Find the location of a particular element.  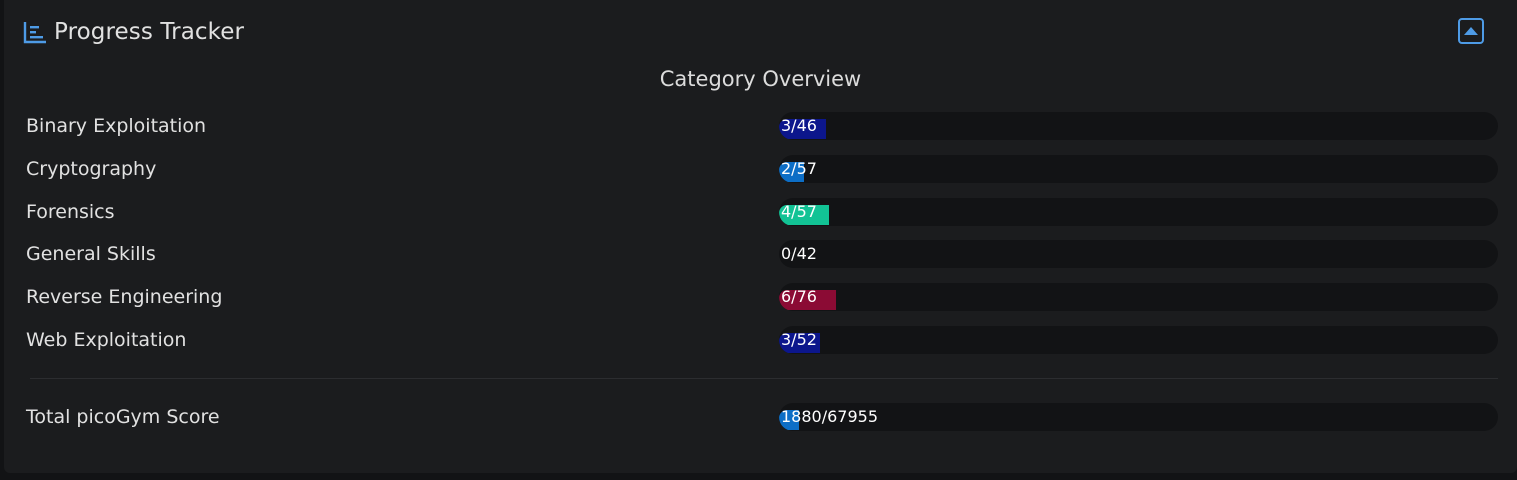

progress-value: 3/46 is located at coordinates (799, 125).